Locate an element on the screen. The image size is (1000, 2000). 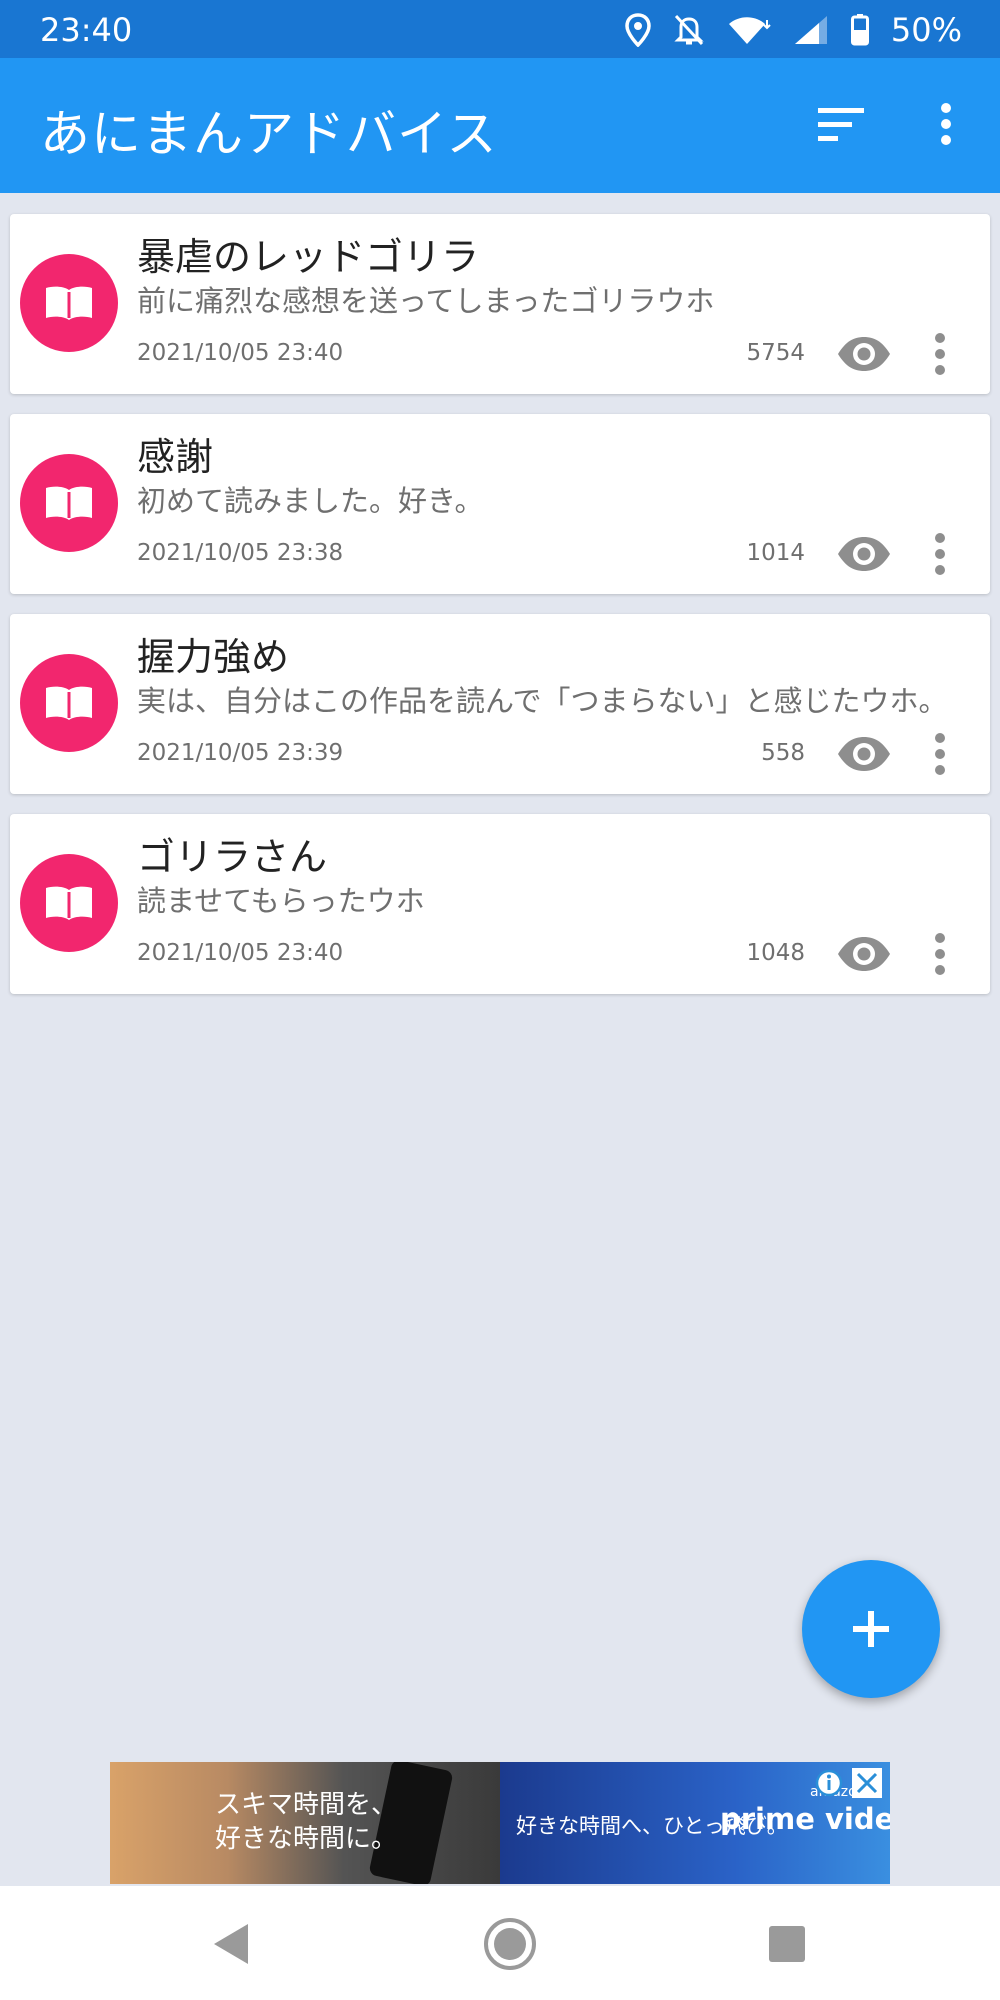
post-title: 暴虐のレッドゴリラ is located at coordinates (308, 257).